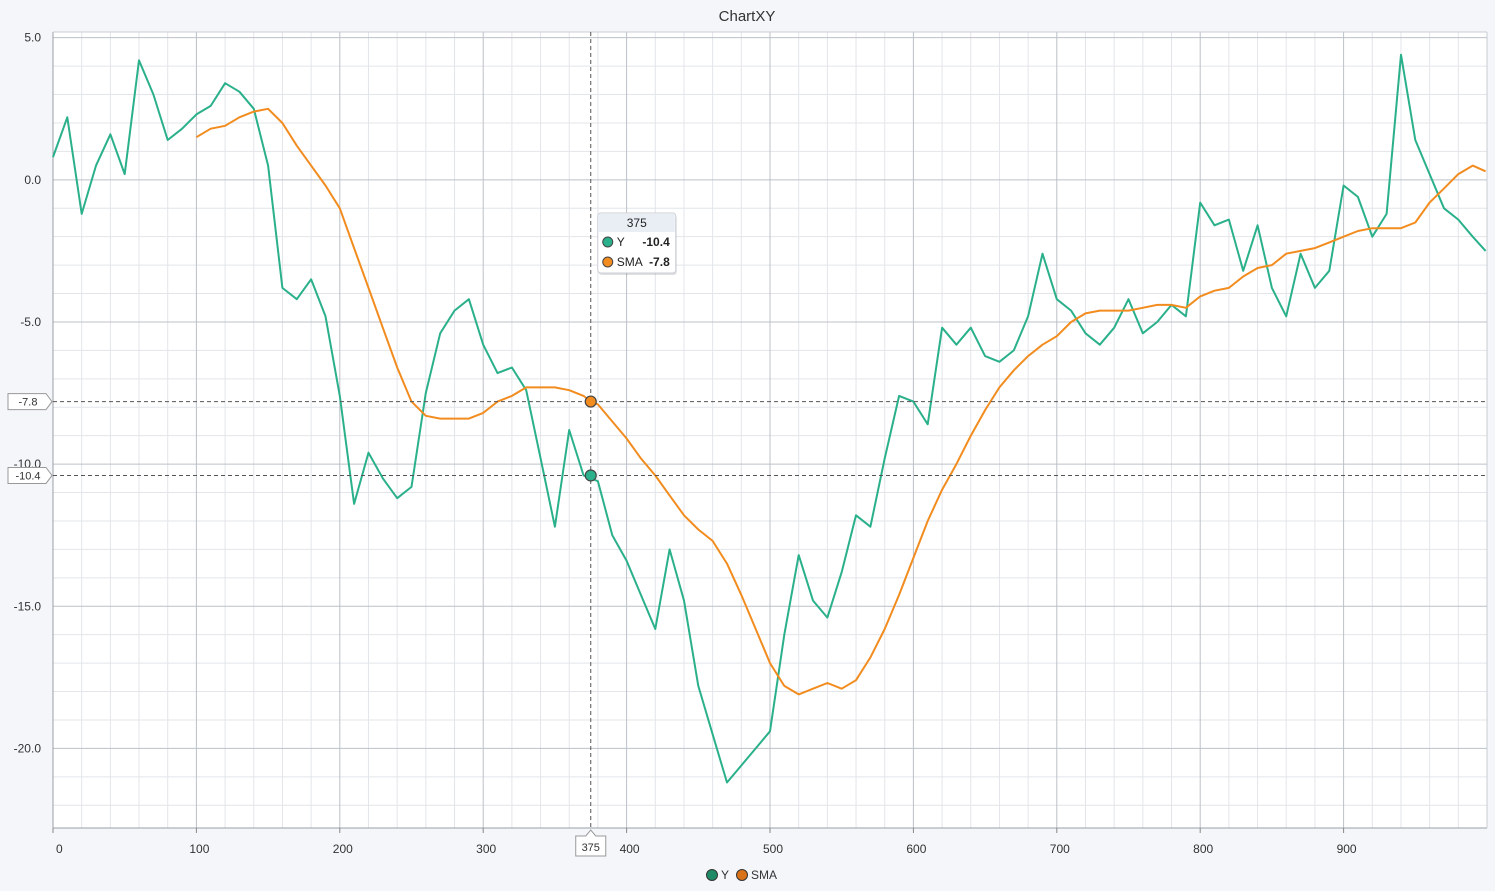  Describe the element at coordinates (747, 16) in the screenshot. I see `chart-title: ChartXY` at that location.